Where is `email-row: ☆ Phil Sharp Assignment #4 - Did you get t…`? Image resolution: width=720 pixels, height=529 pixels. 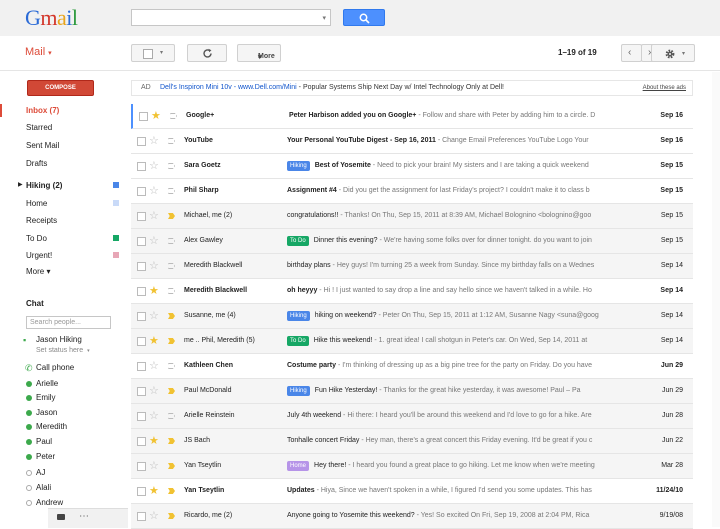 email-row: ☆ Phil Sharp Assignment #4 - Did you get t… is located at coordinates (412, 191).